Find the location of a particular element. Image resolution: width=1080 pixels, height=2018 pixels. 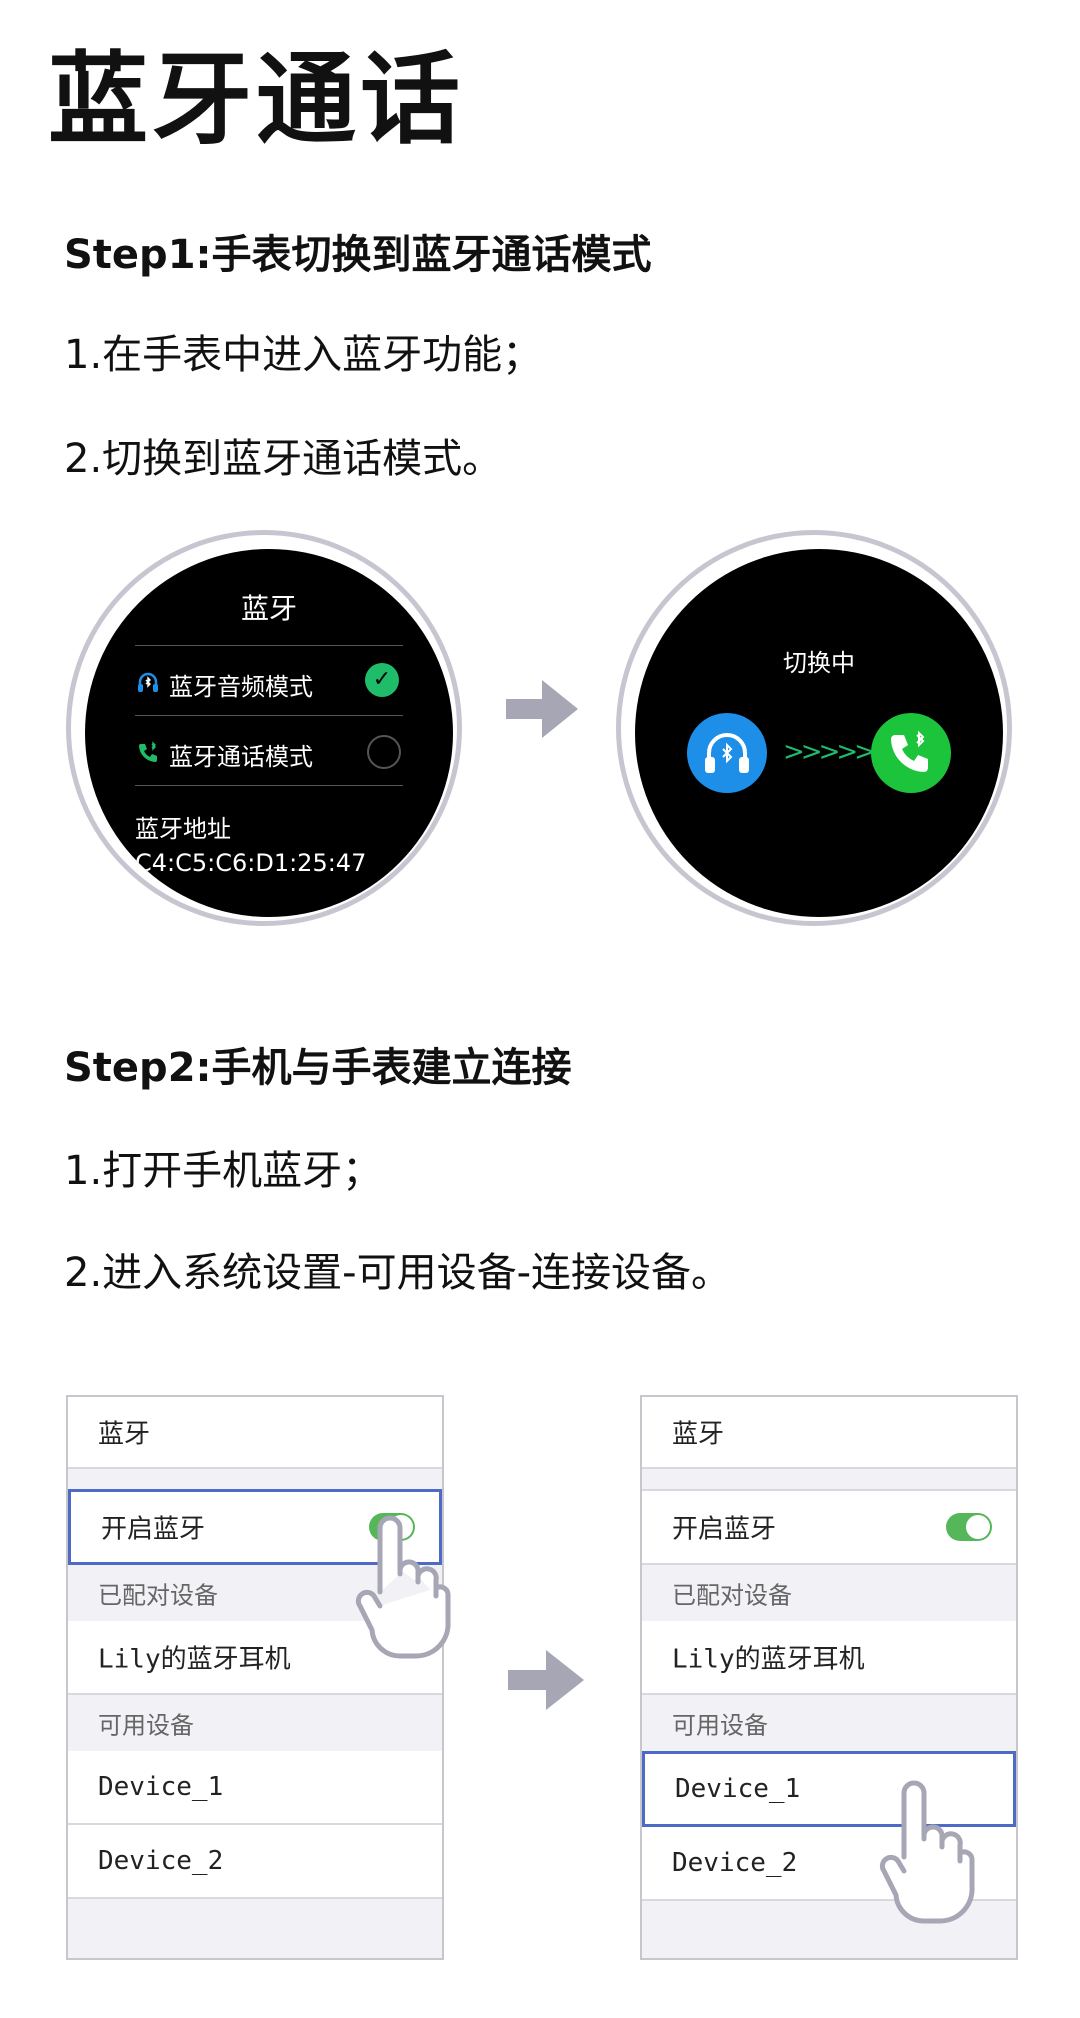

call-mode-label: 蓝牙通话模式 is located at coordinates (241, 757).